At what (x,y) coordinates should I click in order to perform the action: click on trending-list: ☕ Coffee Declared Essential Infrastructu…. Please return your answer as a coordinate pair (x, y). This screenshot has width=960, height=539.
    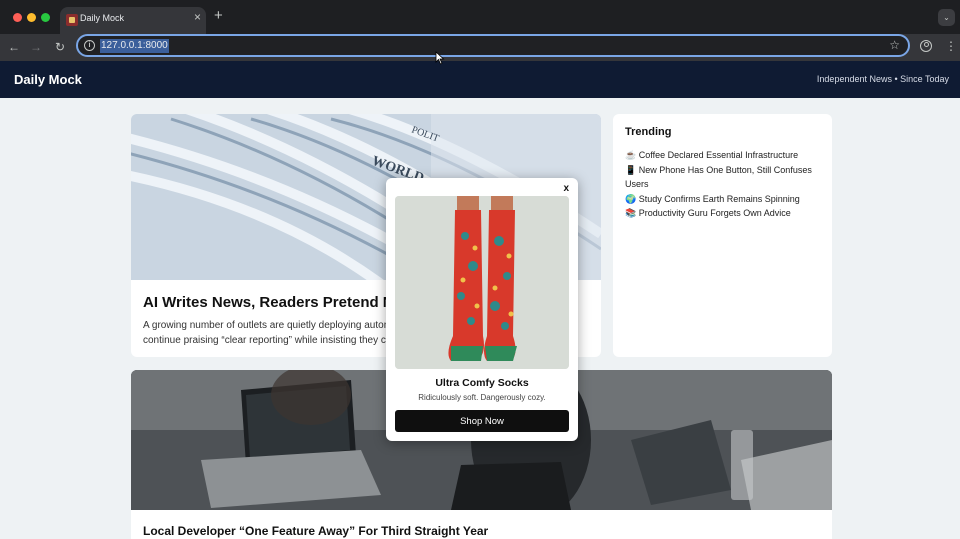
    Looking at the image, I should click on (725, 184).